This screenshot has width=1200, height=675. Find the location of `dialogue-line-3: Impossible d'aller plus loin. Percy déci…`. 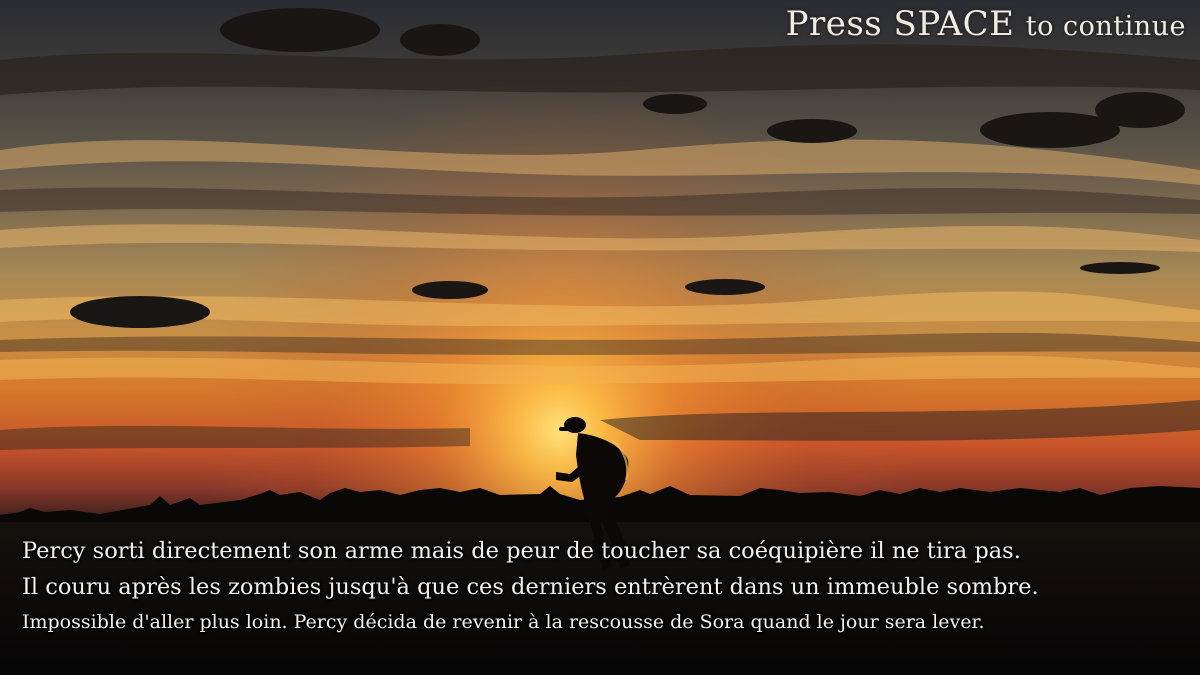

dialogue-line-3: Impossible d'aller plus loin. Percy déci… is located at coordinates (503, 622).